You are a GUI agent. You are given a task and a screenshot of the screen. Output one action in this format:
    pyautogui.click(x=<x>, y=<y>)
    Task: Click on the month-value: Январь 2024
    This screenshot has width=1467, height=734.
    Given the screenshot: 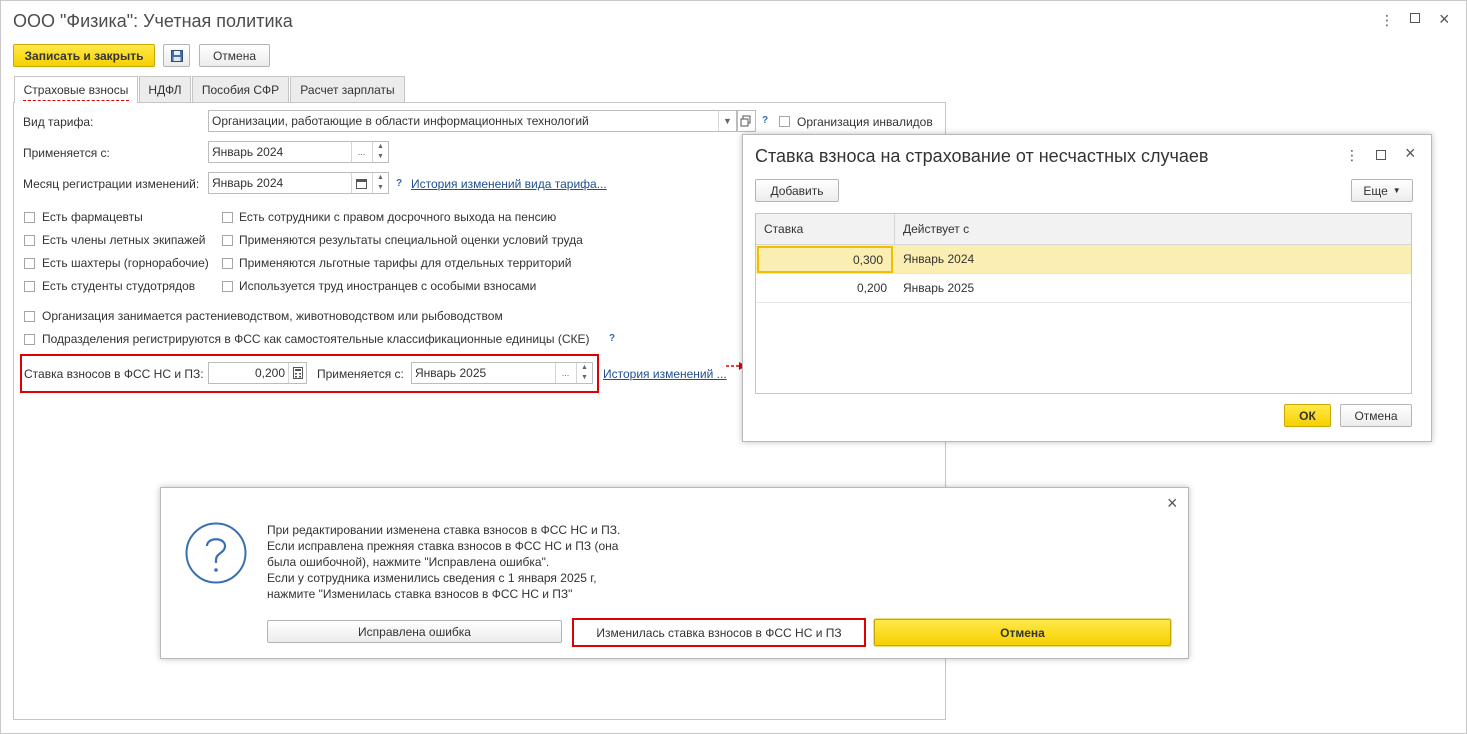 What is the action you would take?
    pyautogui.click(x=248, y=183)
    